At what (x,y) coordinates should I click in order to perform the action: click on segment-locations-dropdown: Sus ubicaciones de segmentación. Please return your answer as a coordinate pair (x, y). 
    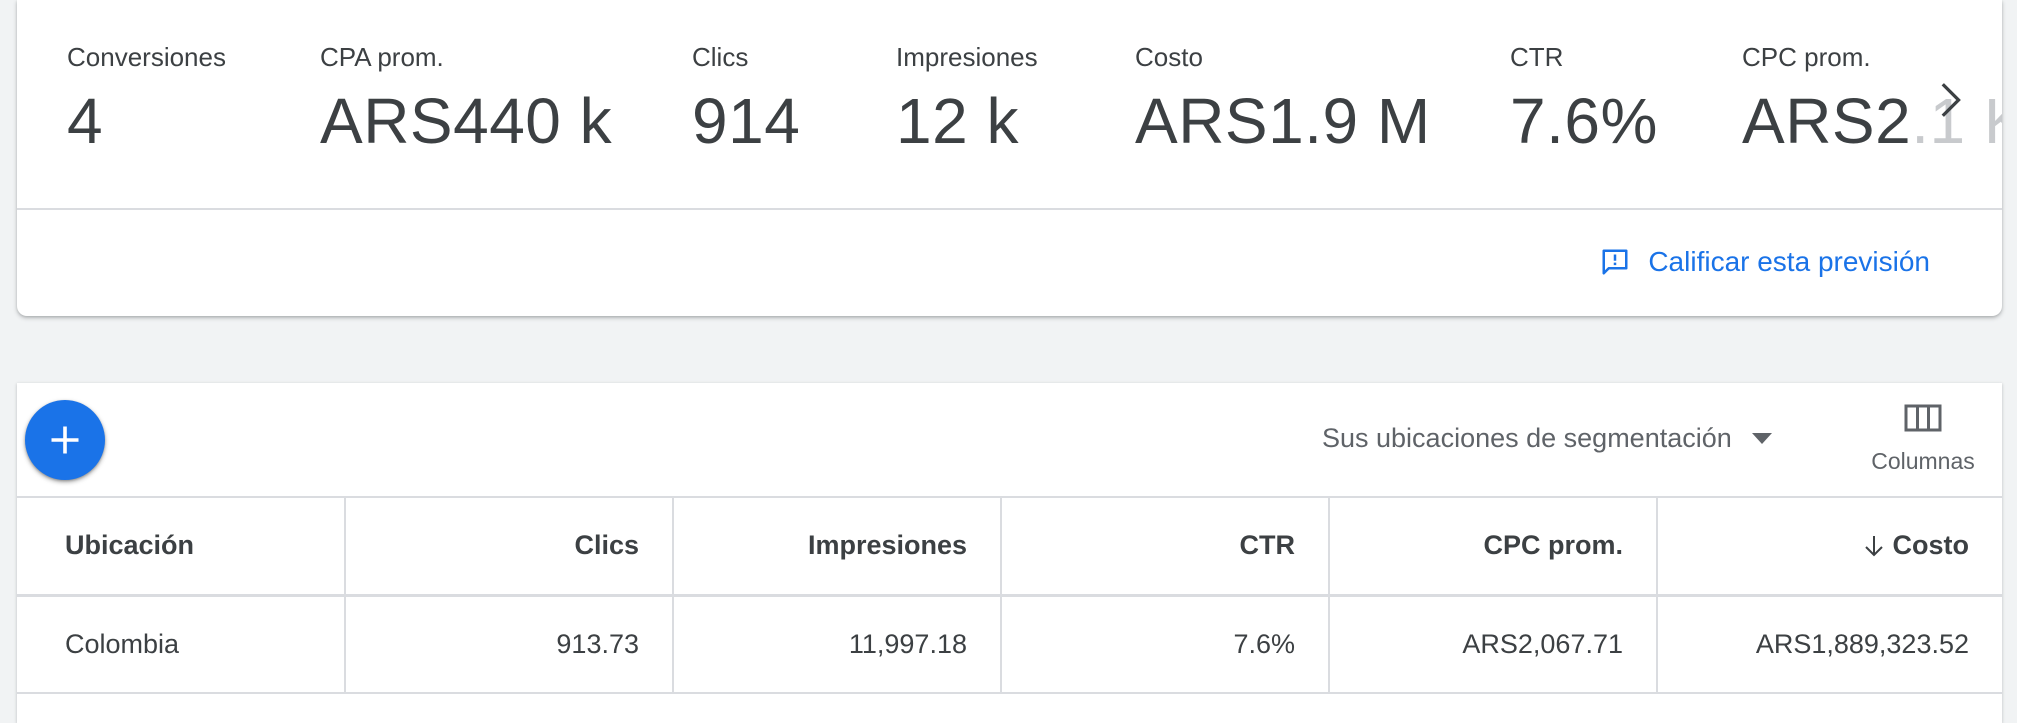
    Looking at the image, I should click on (1547, 438).